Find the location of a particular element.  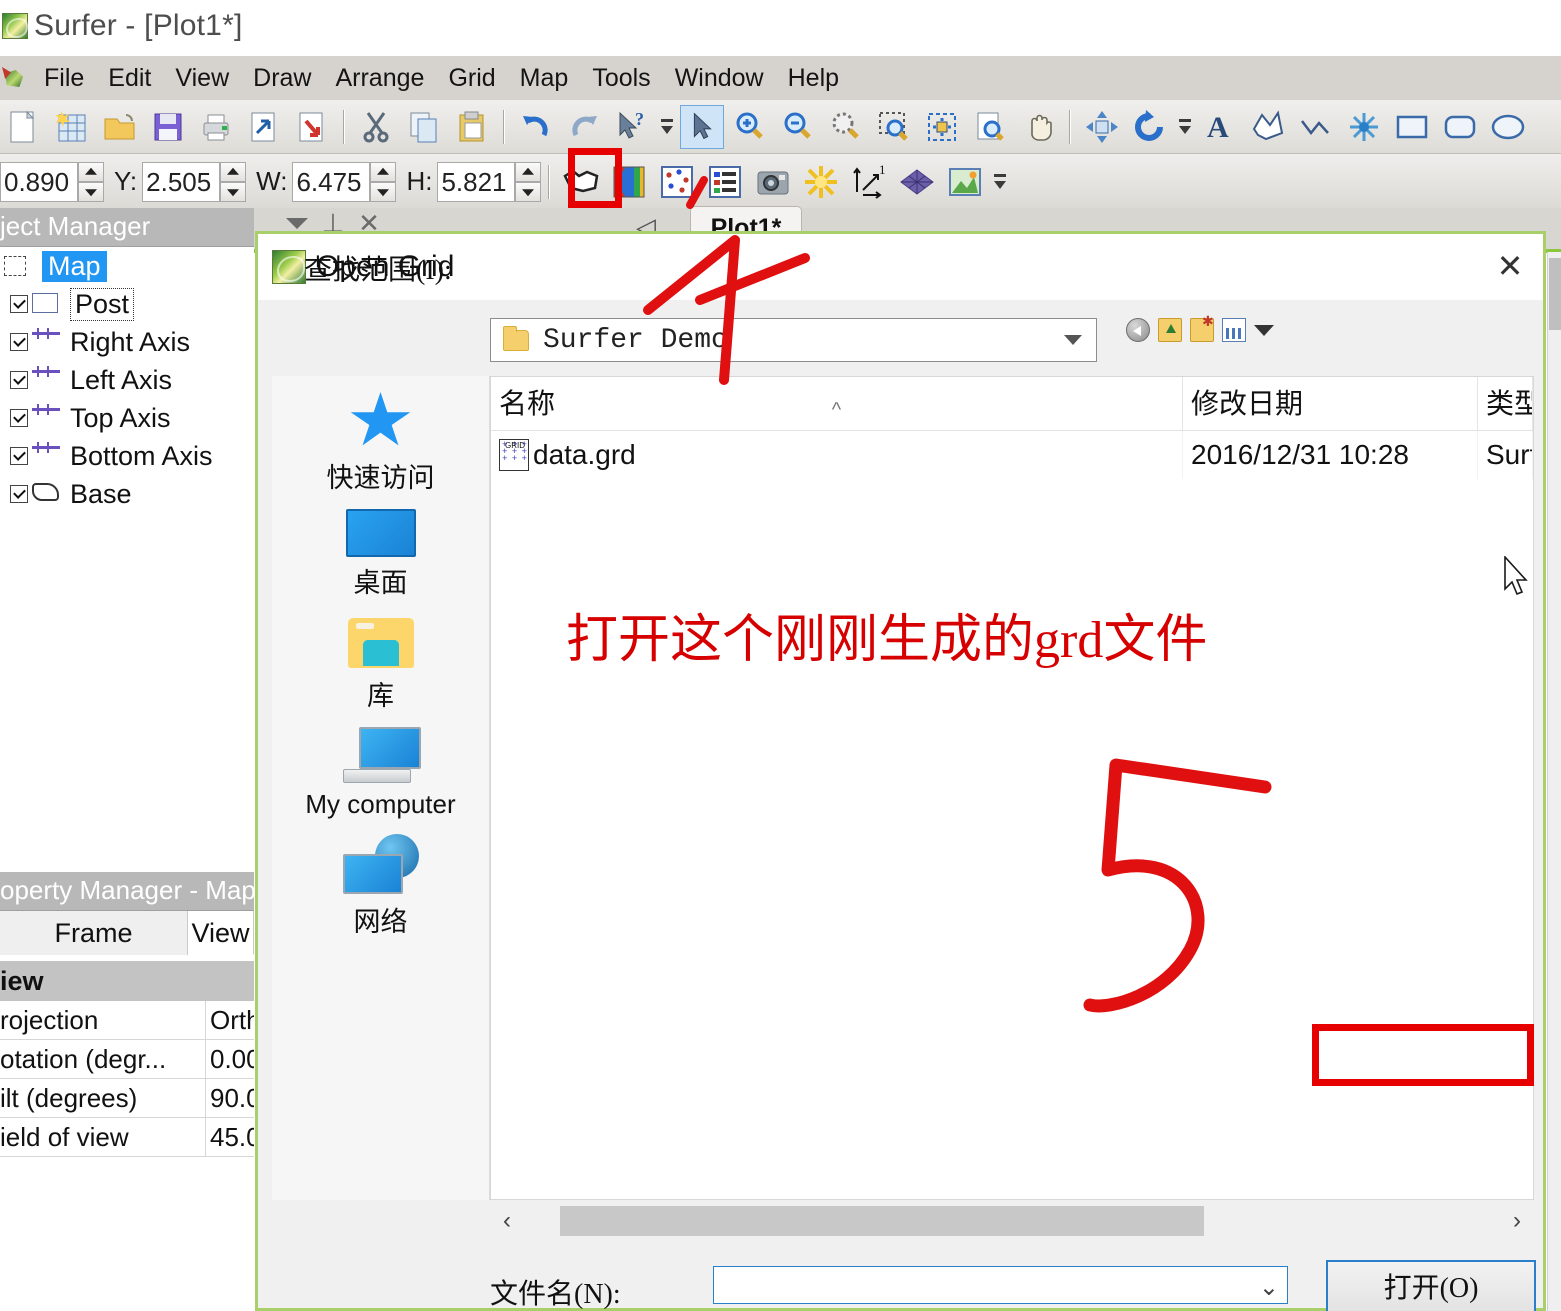

menu-item-view: View is located at coordinates (202, 78).